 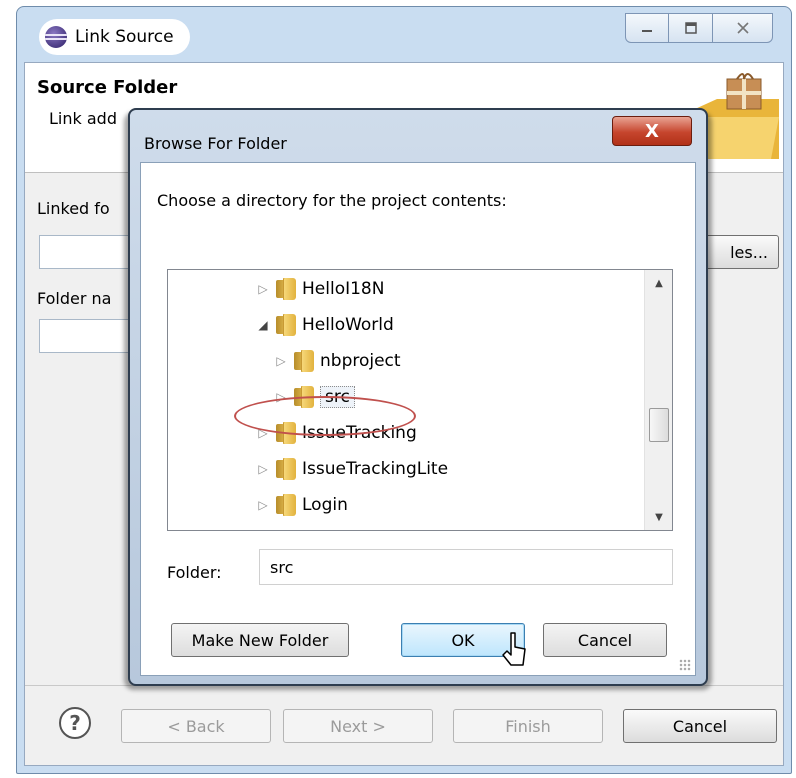 What do you see at coordinates (647, 28) in the screenshot?
I see `minimize-button` at bounding box center [647, 28].